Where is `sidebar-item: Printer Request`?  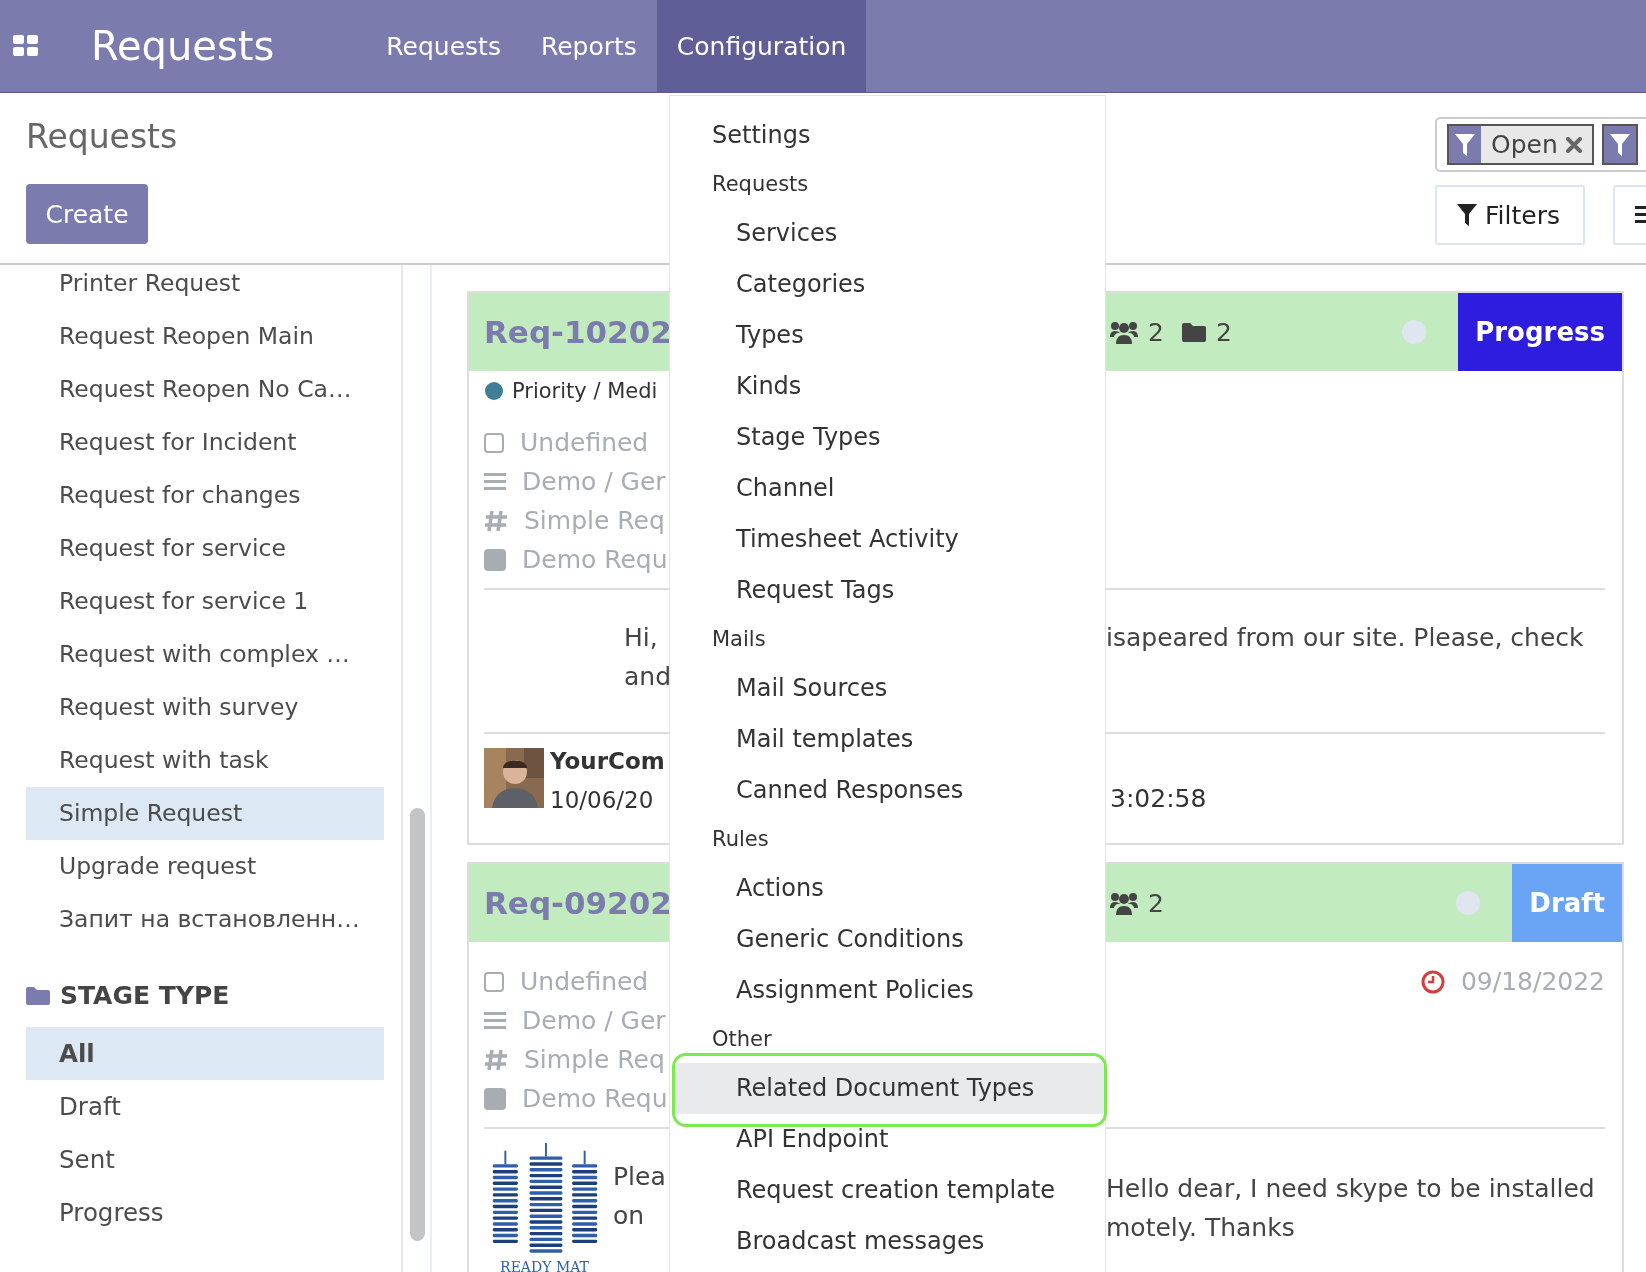 sidebar-item: Printer Request is located at coordinates (205, 283).